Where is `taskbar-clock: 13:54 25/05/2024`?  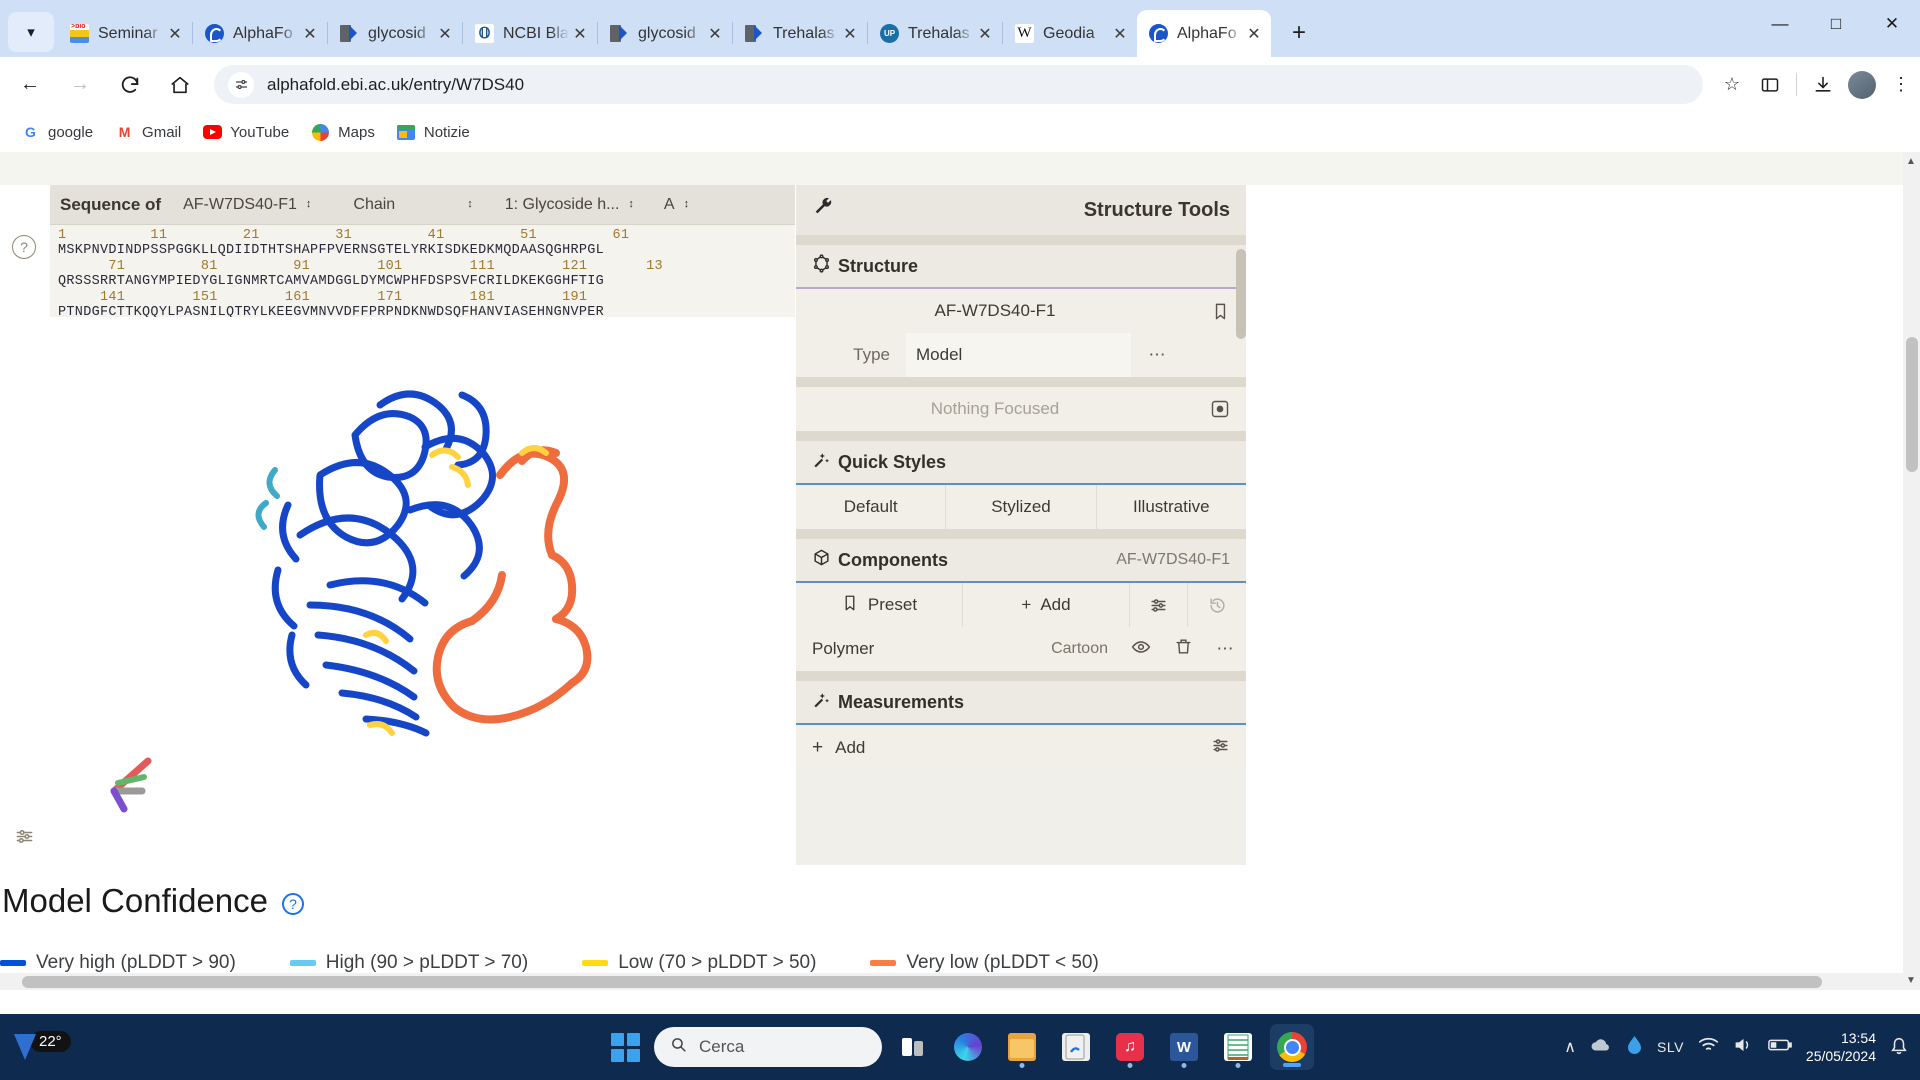 taskbar-clock: 13:54 25/05/2024 is located at coordinates (1841, 1047).